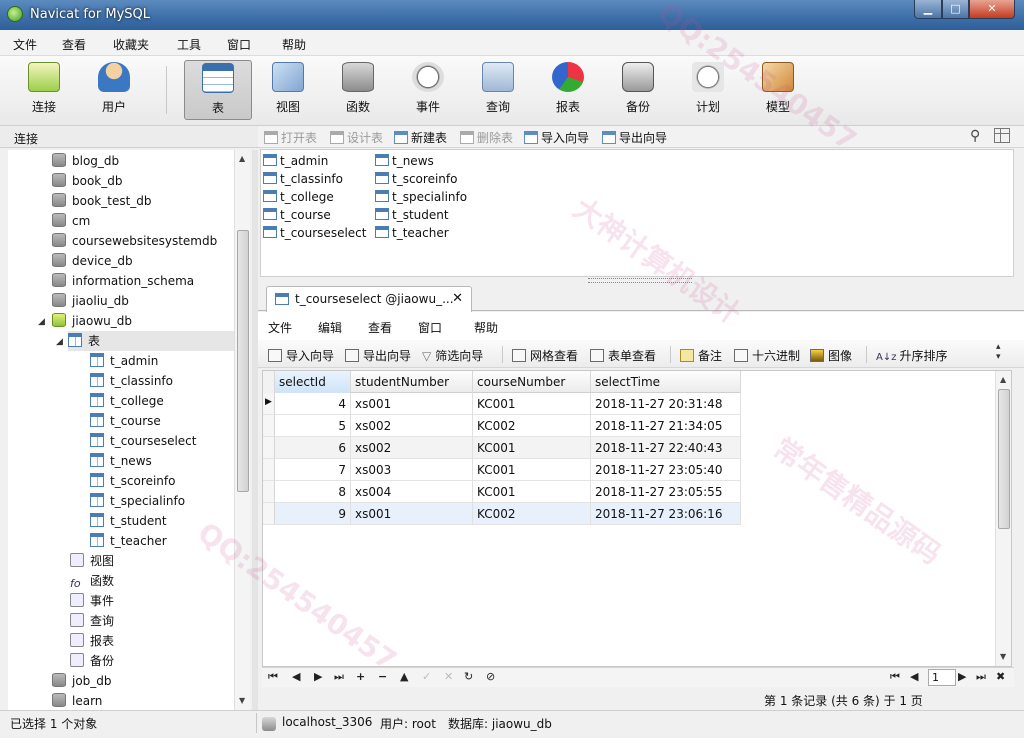 Image resolution: width=1024 pixels, height=738 pixels. I want to click on cell-coursenumber: KC002, so click(532, 514).